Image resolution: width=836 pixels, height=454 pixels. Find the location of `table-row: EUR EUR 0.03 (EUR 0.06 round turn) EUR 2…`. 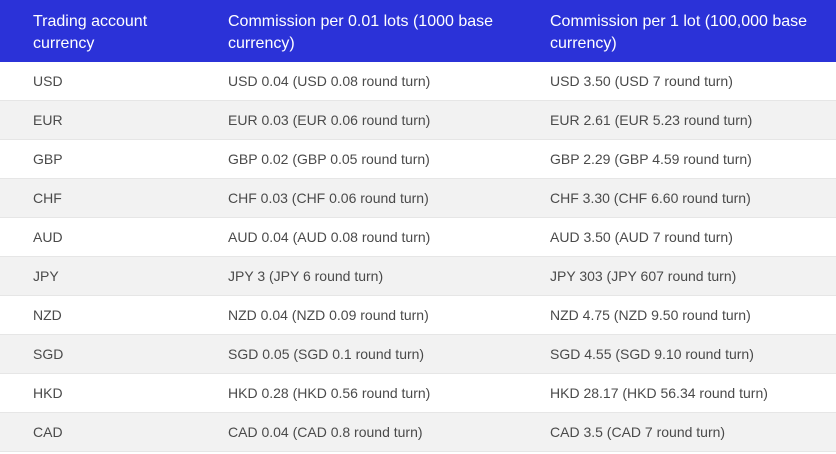

table-row: EUR EUR 0.03 (EUR 0.06 round turn) EUR 2… is located at coordinates (418, 120).